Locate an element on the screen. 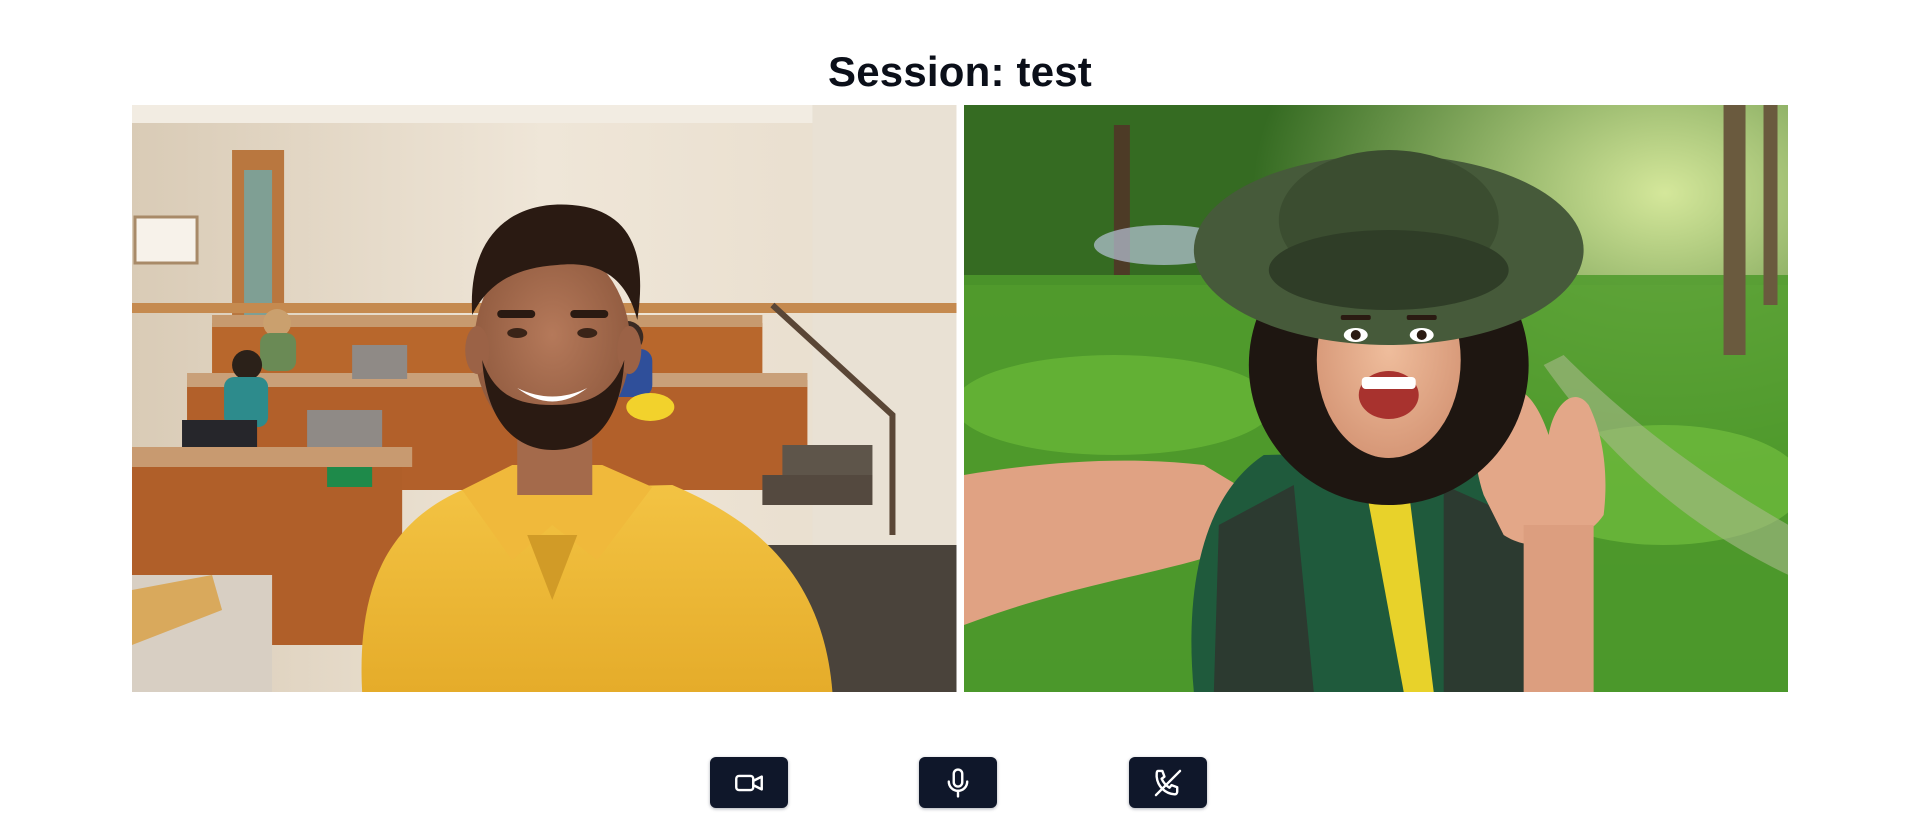 The width and height of the screenshot is (1920, 836). camera-toggle-button is located at coordinates (749, 782).